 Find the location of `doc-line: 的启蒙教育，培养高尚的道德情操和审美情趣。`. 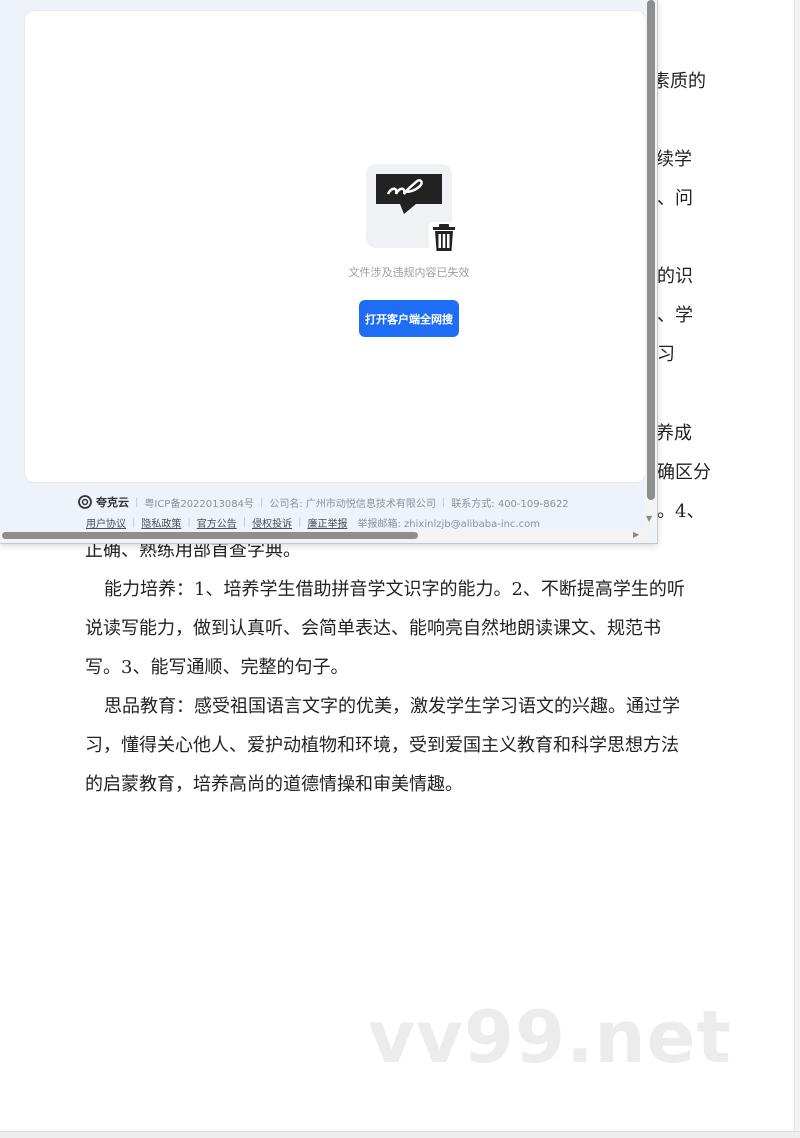

doc-line: 的启蒙教育，培养高尚的道德情操和审美情趣。 is located at coordinates (274, 784).